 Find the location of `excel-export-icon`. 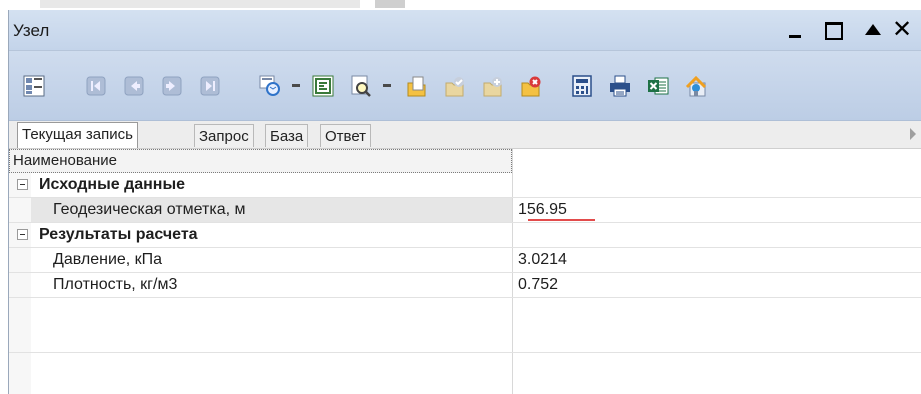

excel-export-icon is located at coordinates (658, 86).